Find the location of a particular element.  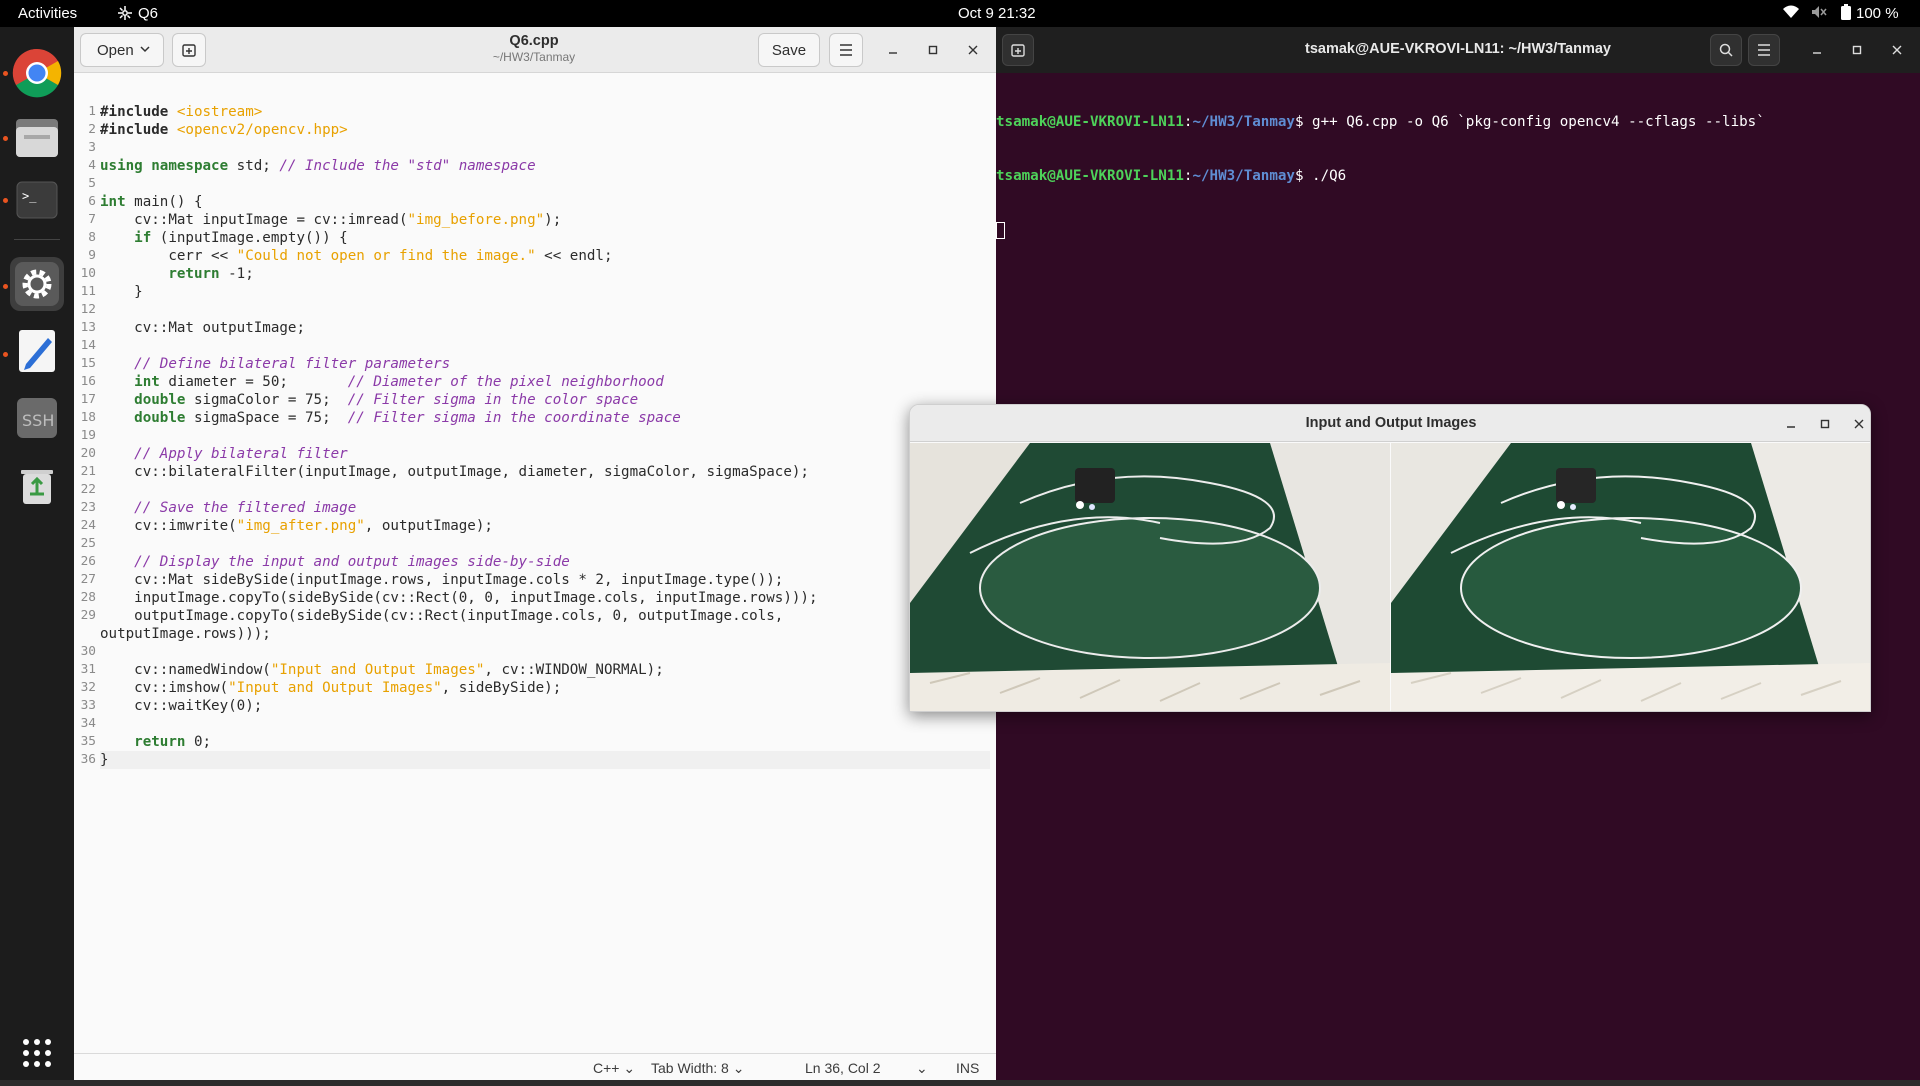

terminal-menu-button is located at coordinates (1764, 50).